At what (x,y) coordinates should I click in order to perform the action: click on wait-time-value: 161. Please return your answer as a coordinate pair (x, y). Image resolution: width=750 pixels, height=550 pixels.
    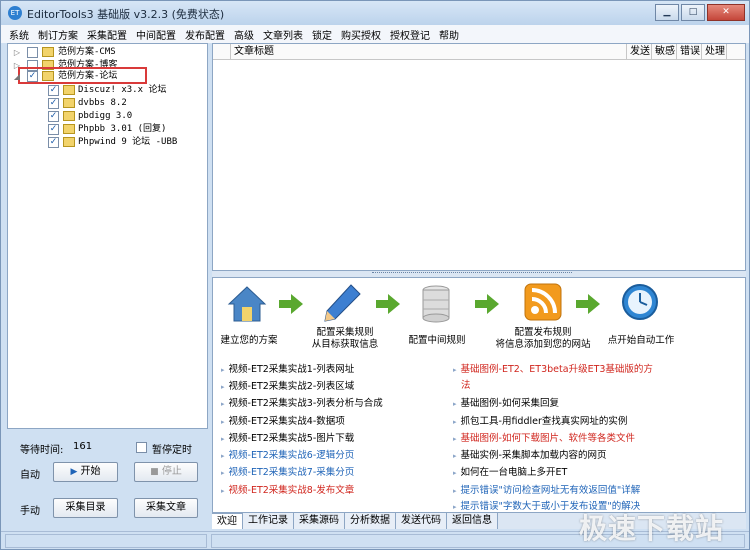
    Looking at the image, I should click on (83, 446).